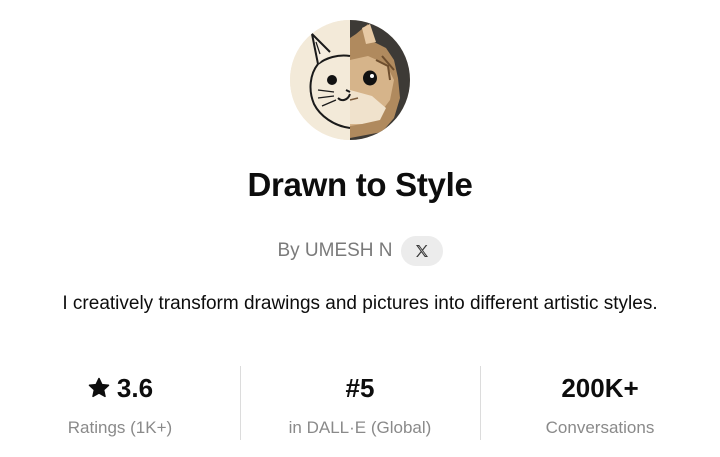 This screenshot has width=720, height=457. I want to click on conversations-label: Conversations, so click(600, 427).